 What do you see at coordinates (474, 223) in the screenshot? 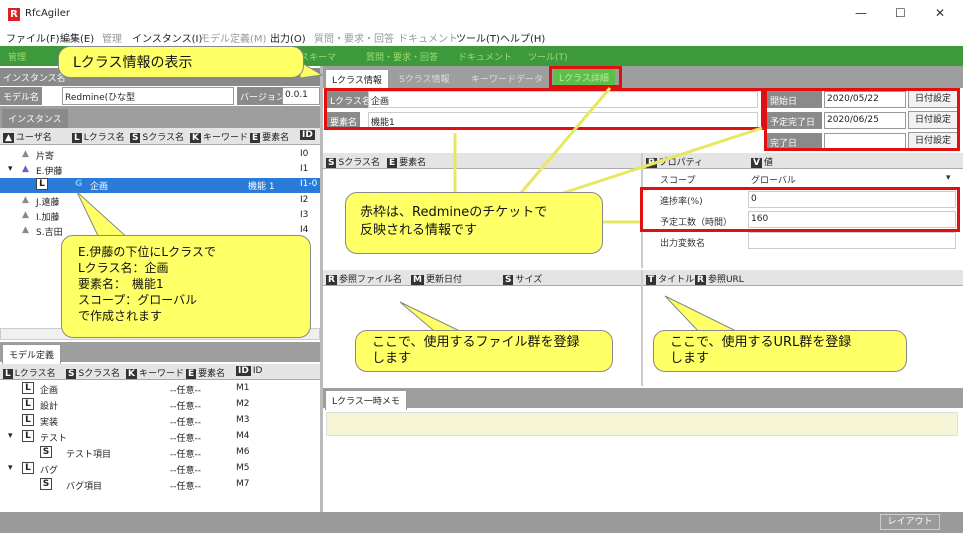
I see `callout-red-frame: 赤枠は、Redmineのチケットで 反映される情報です` at bounding box center [474, 223].